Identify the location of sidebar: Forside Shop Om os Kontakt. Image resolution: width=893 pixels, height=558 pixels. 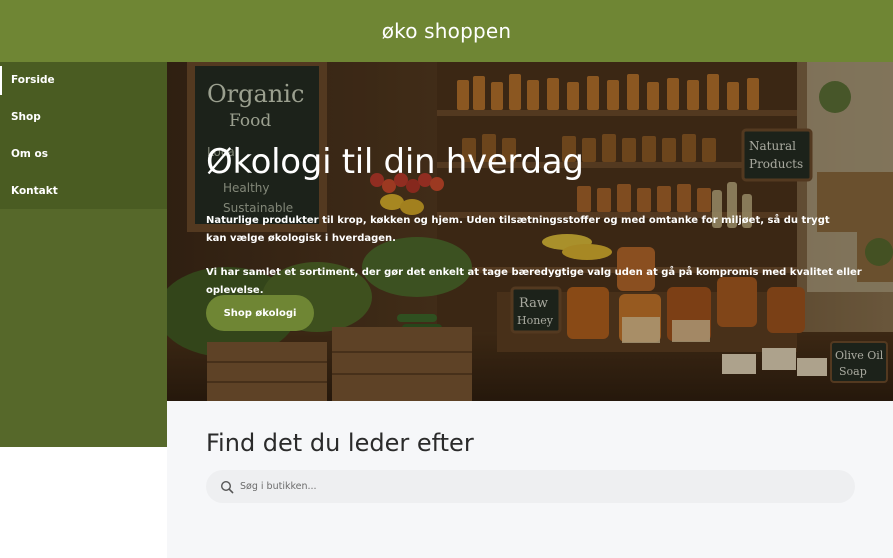
(83, 254).